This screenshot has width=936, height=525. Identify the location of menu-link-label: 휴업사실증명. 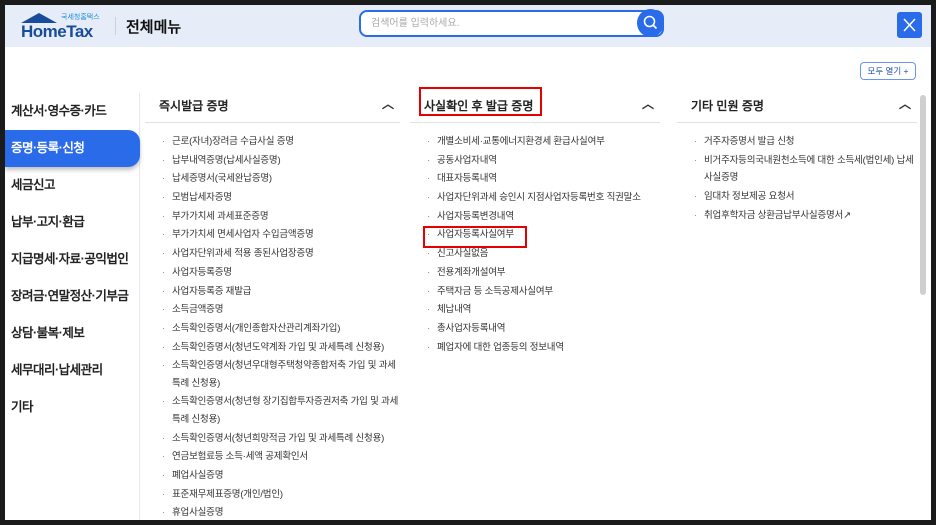
(198, 513).